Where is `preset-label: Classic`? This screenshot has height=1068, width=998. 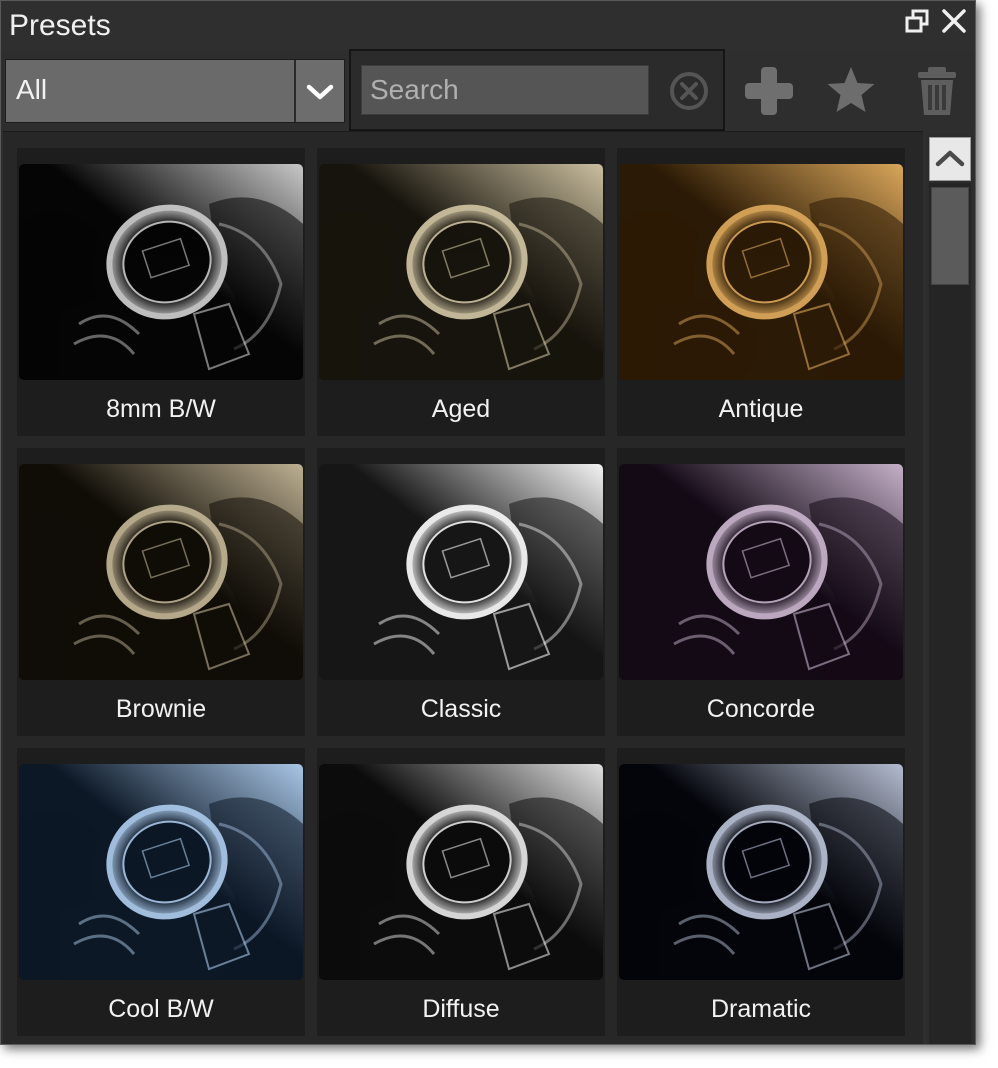
preset-label: Classic is located at coordinates (461, 709).